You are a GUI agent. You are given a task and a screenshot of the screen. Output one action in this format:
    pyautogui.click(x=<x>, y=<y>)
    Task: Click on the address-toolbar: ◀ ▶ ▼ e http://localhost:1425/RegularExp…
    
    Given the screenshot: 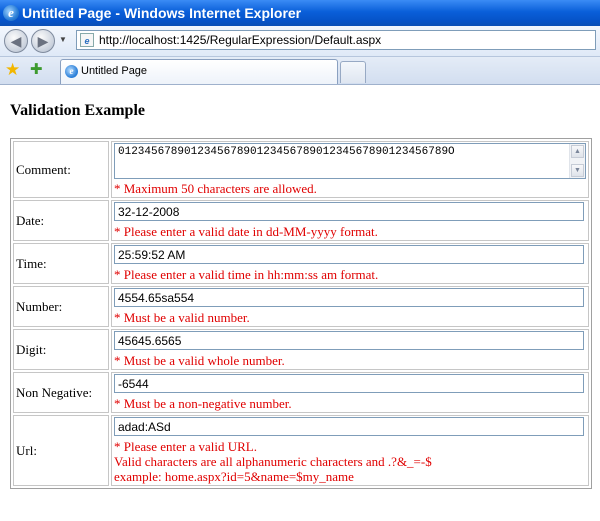 What is the action you would take?
    pyautogui.click(x=300, y=41)
    